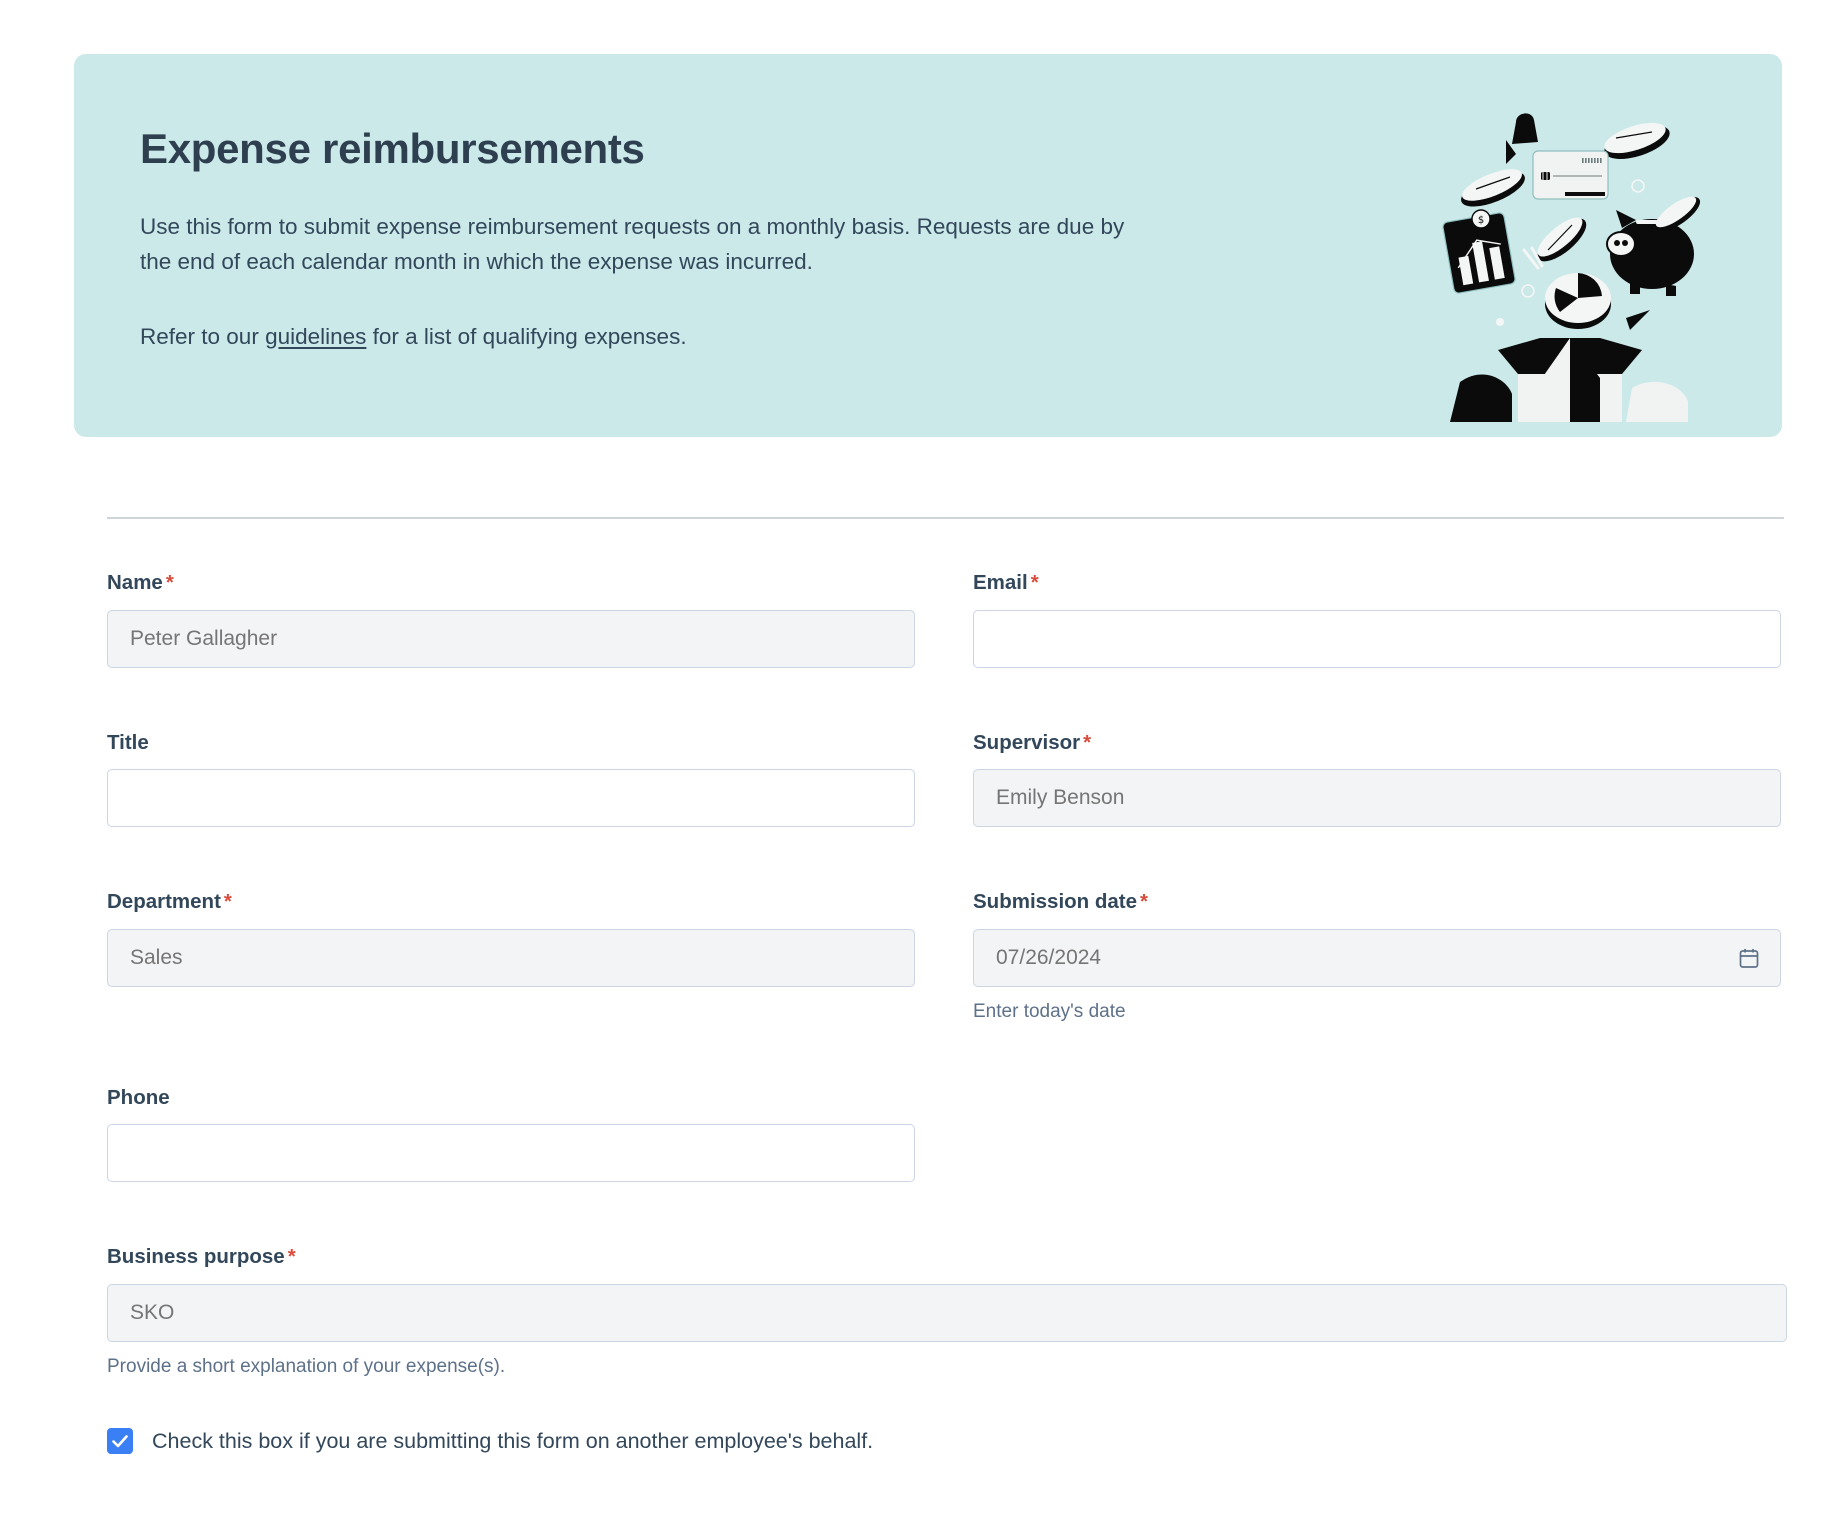  Describe the element at coordinates (135, 582) in the screenshot. I see `name-label-text: Name` at that location.